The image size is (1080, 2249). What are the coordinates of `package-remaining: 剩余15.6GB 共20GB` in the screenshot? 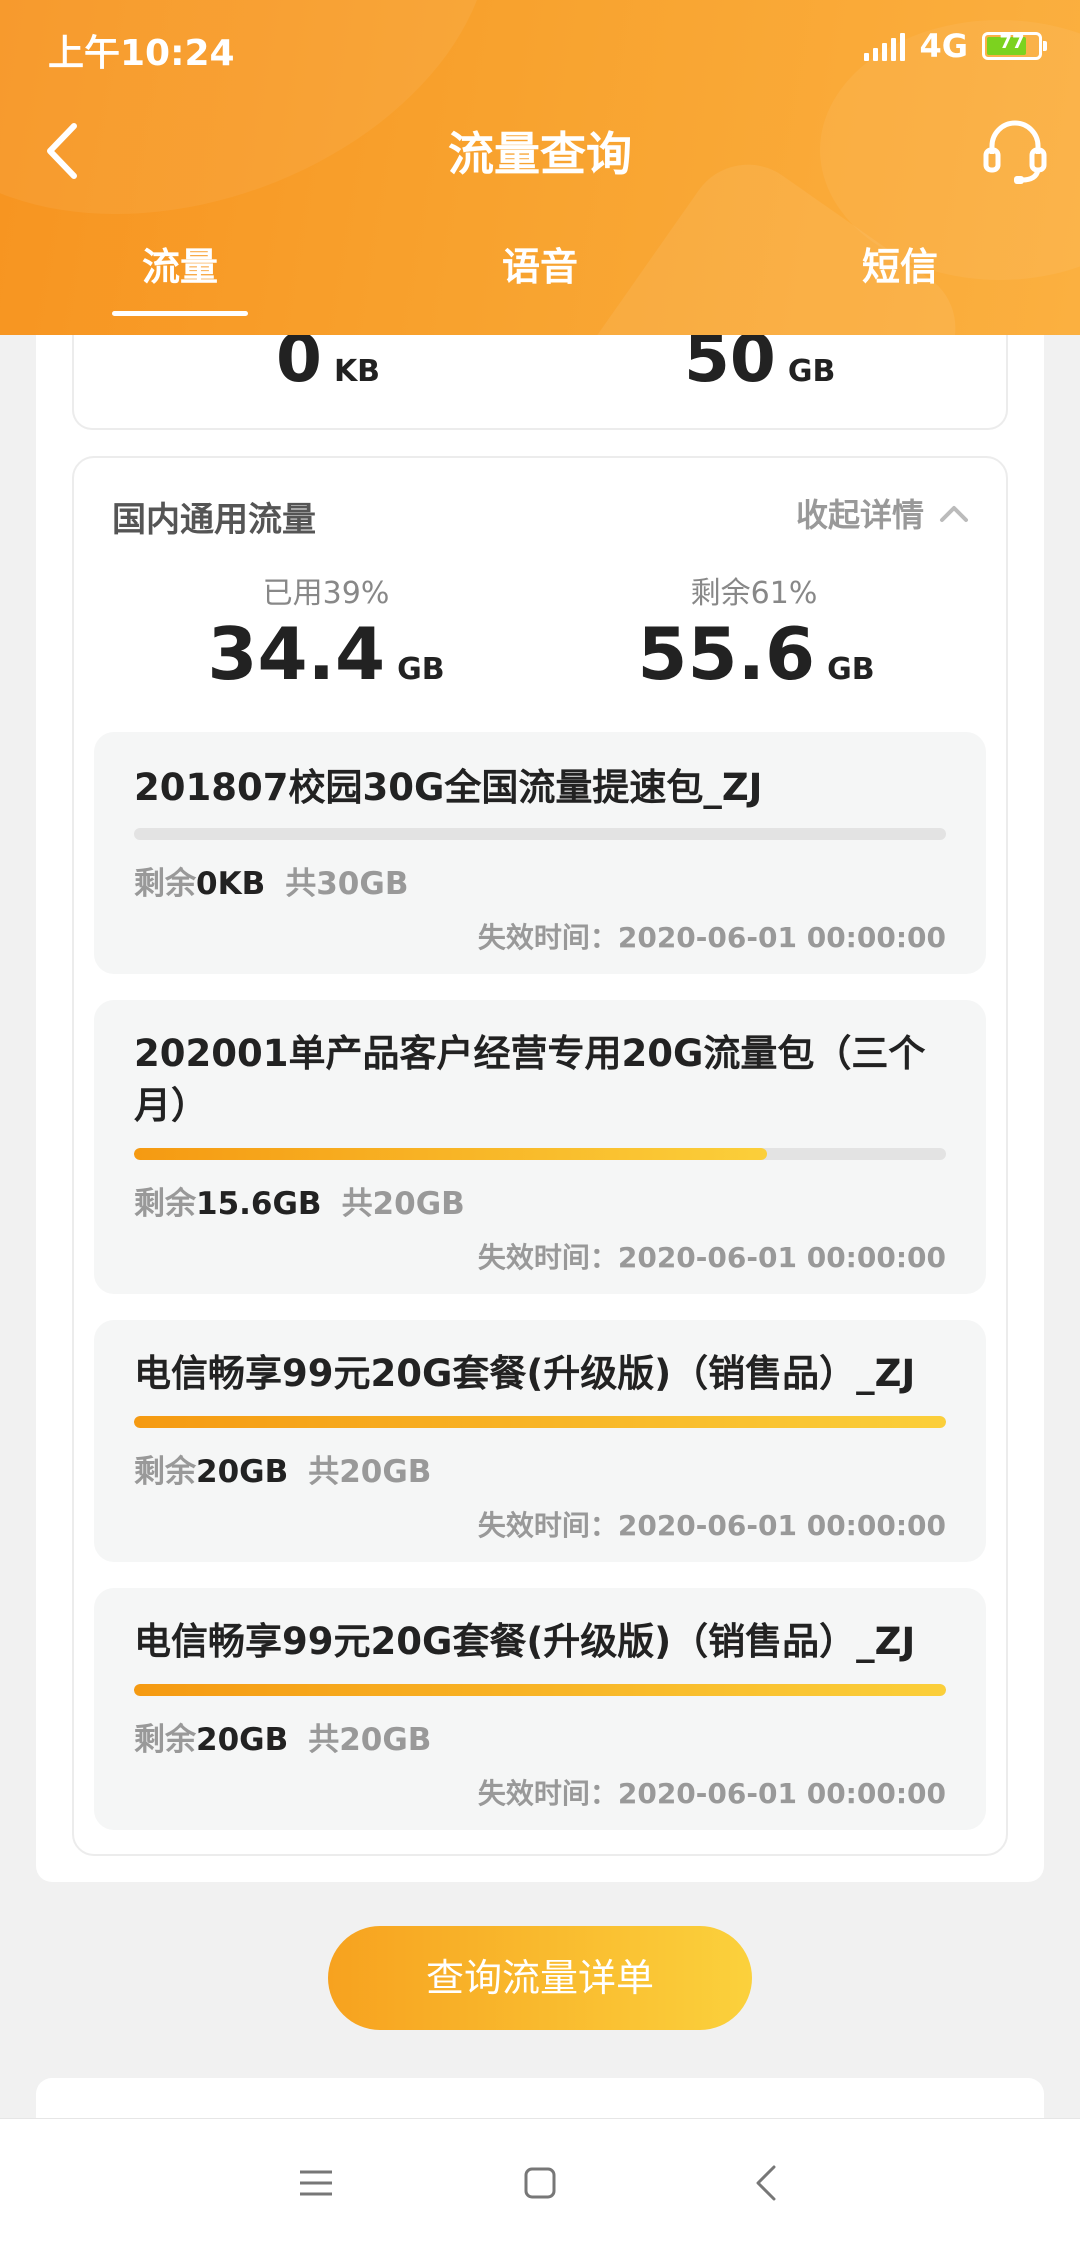 It's located at (299, 1200).